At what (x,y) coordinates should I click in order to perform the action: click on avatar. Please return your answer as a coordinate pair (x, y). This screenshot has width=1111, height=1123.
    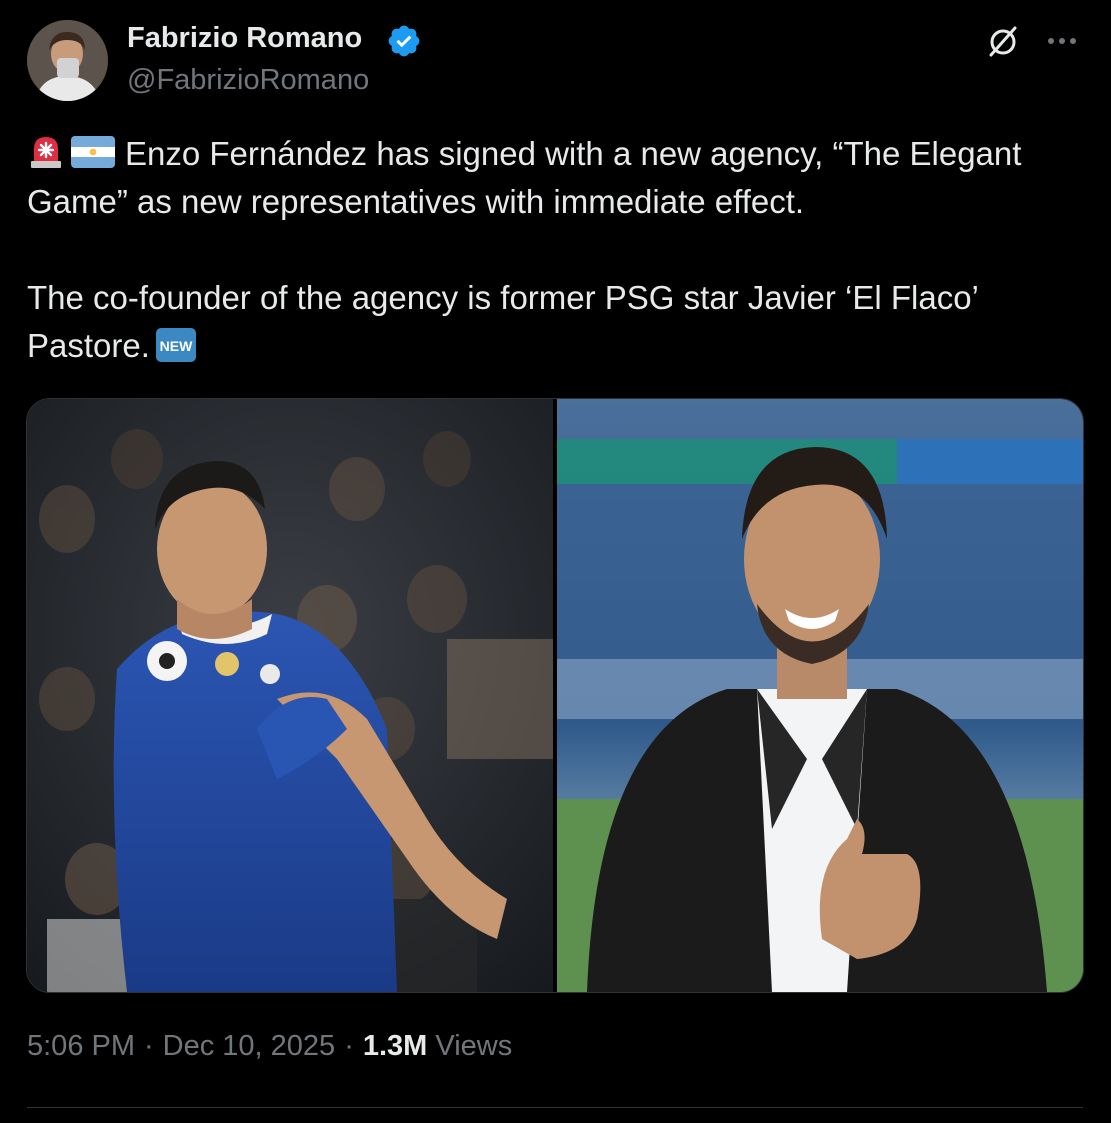
    Looking at the image, I should click on (67, 60).